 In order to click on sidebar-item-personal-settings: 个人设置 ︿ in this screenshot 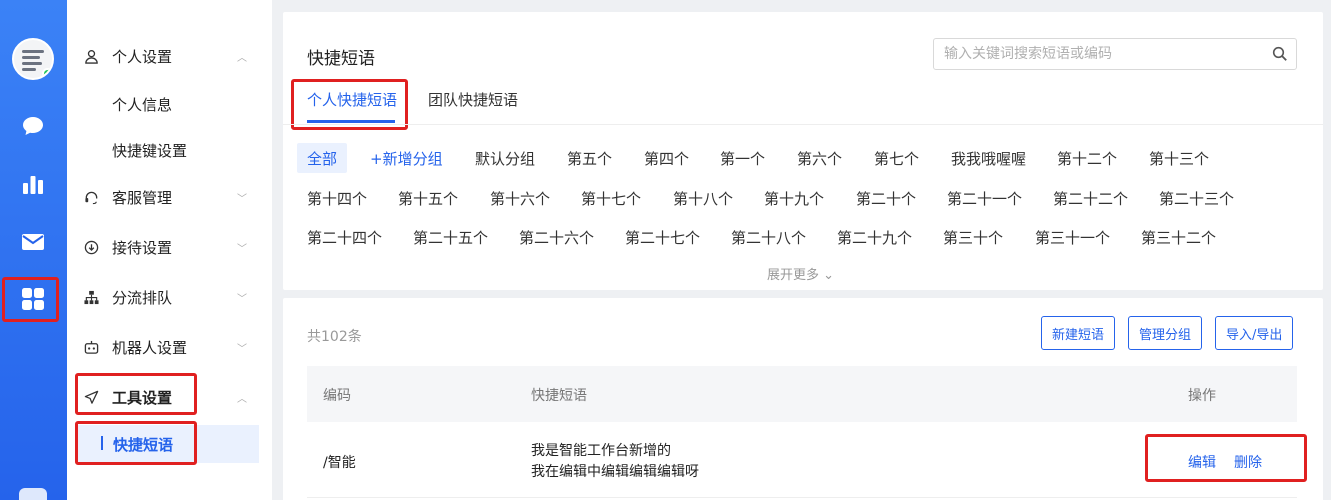, I will do `click(169, 56)`.